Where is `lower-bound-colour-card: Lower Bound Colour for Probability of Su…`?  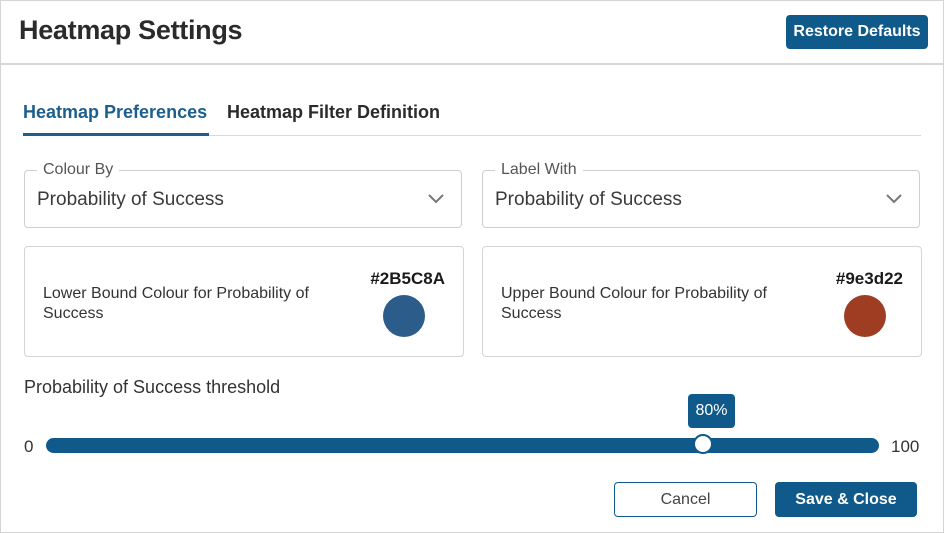 lower-bound-colour-card: Lower Bound Colour for Probability of Su… is located at coordinates (244, 301).